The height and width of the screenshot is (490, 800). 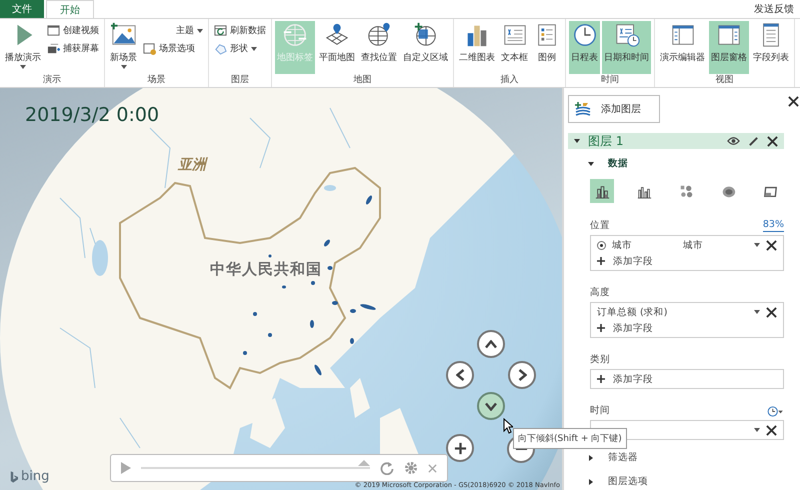 What do you see at coordinates (610, 80) in the screenshot?
I see `group-label: 时间` at bounding box center [610, 80].